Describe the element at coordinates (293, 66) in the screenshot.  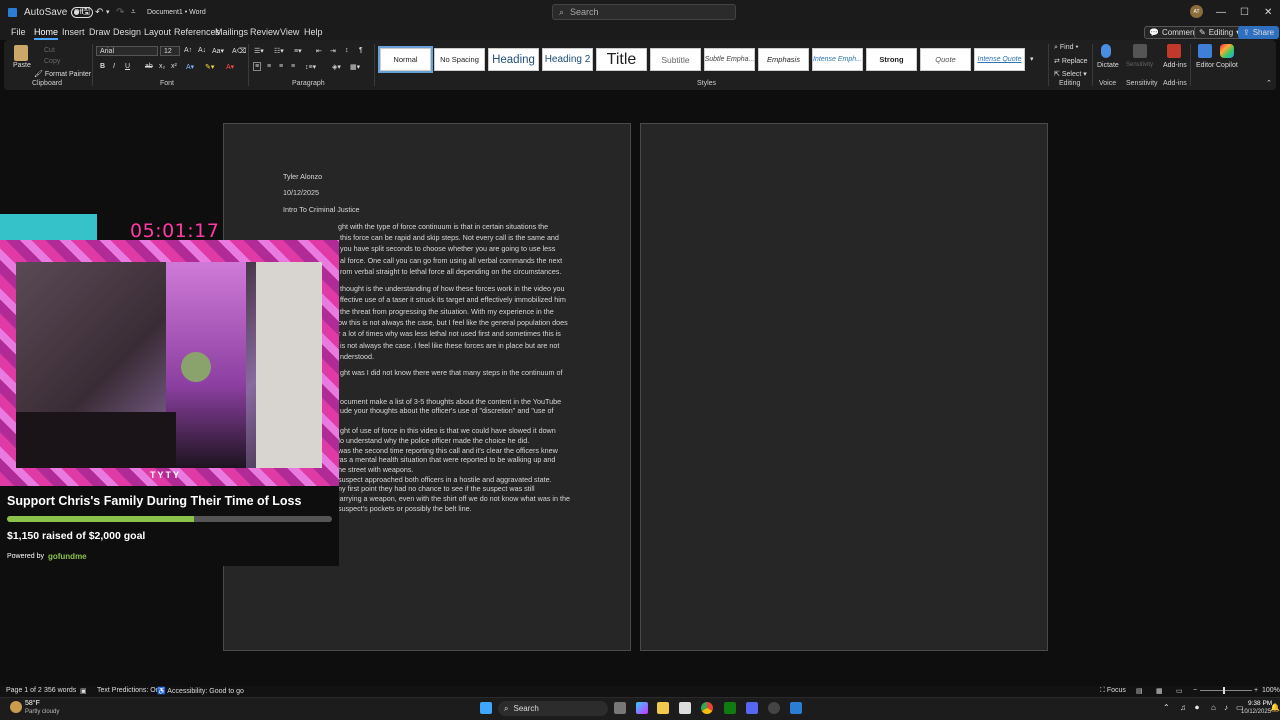
I see `justify-icon: ≡` at that location.